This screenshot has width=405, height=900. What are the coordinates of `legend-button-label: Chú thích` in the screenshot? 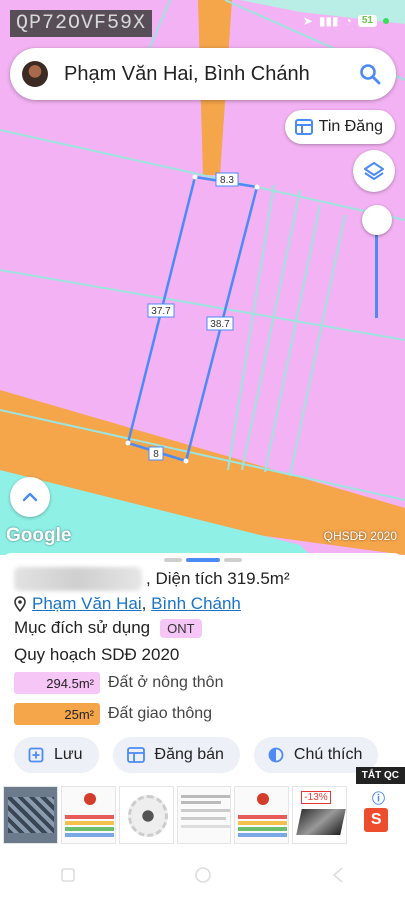 It's located at (328, 754).